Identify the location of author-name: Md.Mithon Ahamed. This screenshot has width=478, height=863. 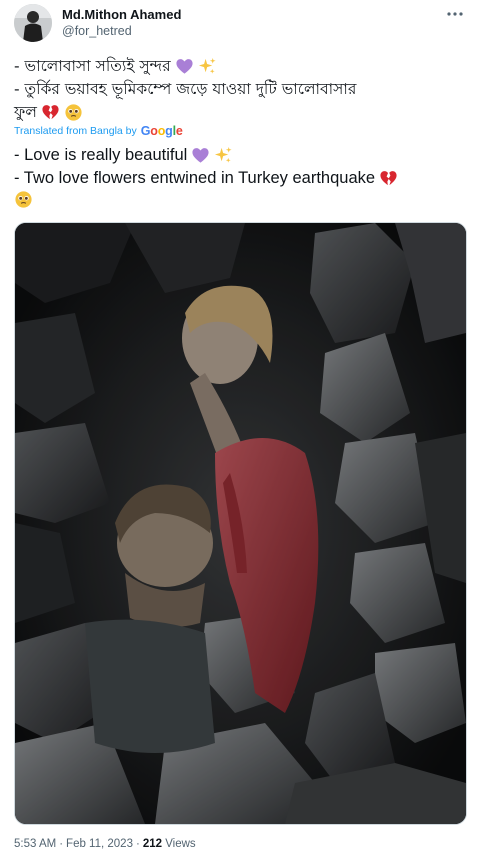
(121, 14).